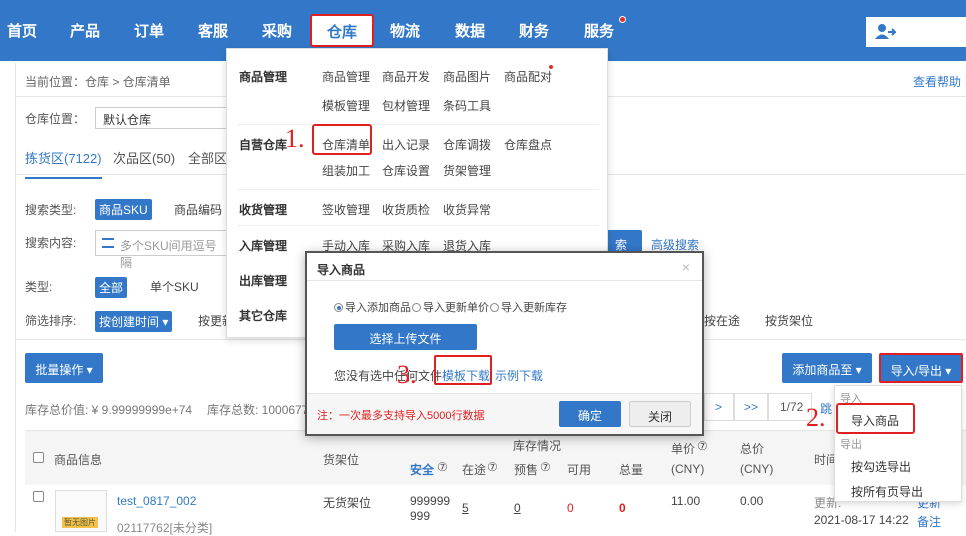 Image resolution: width=966 pixels, height=536 pixels. What do you see at coordinates (346, 76) in the screenshot?
I see `menu-item: 商品管理` at bounding box center [346, 76].